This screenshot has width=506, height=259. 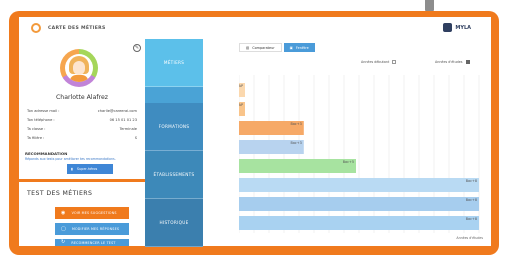 What do you see at coordinates (302, 47) in the screenshot?
I see `tab-label: Fenêtre` at bounding box center [302, 47].